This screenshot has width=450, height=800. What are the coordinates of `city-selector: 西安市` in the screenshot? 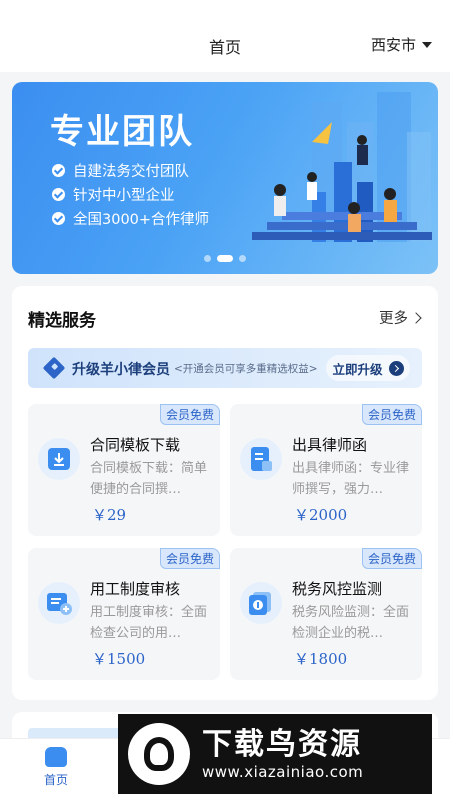 It's located at (401, 44).